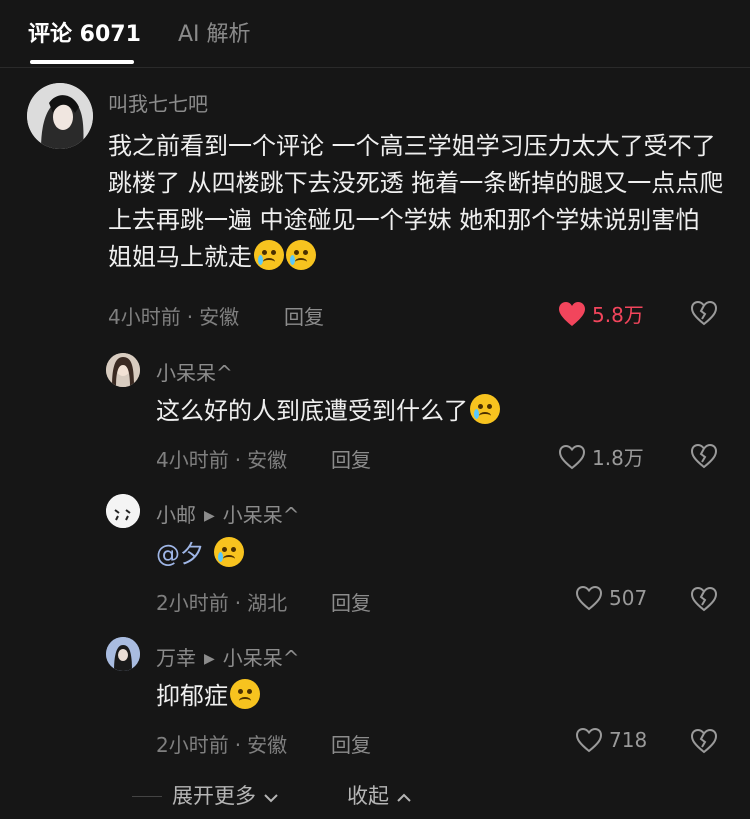 This screenshot has width=750, height=819. Describe the element at coordinates (270, 798) in the screenshot. I see `chevron-down-icon` at that location.